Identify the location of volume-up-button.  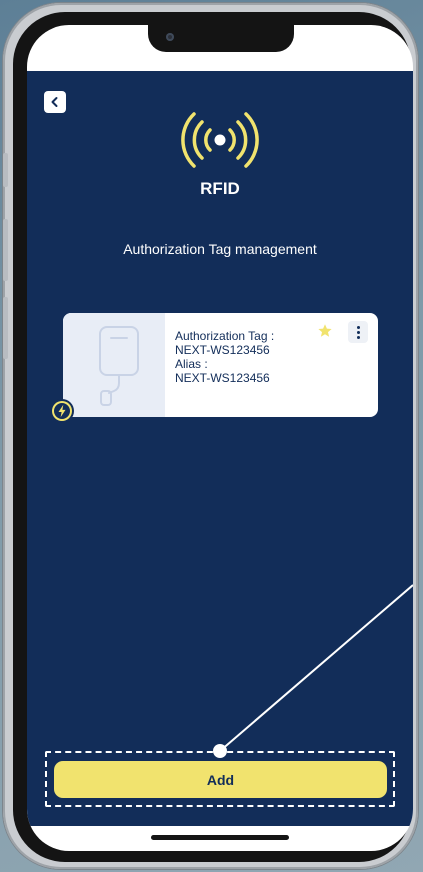
(5, 250).